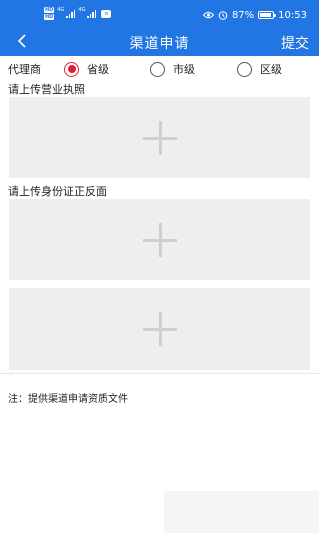 This screenshot has height=533, width=320. I want to click on radio-checked-icon, so click(71, 69).